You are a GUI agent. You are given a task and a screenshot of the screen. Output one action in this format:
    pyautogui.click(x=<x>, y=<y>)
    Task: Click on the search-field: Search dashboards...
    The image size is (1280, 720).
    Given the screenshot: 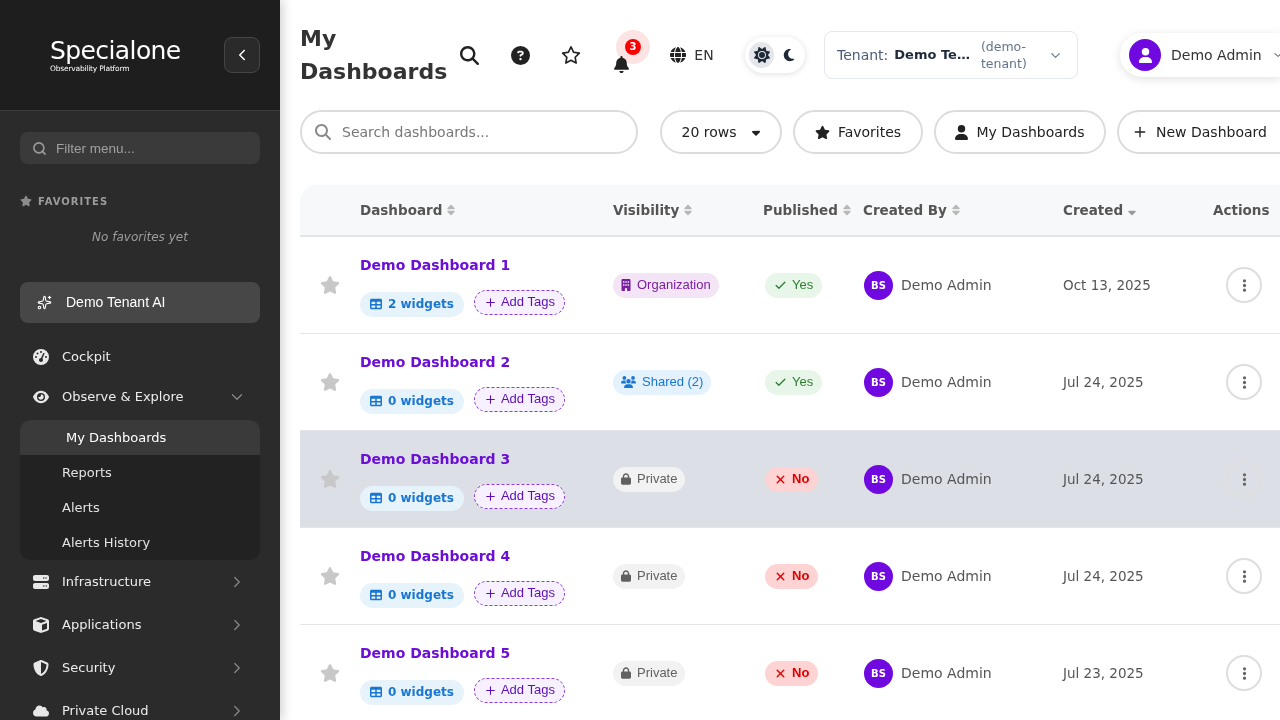 What is the action you would take?
    pyautogui.click(x=469, y=132)
    